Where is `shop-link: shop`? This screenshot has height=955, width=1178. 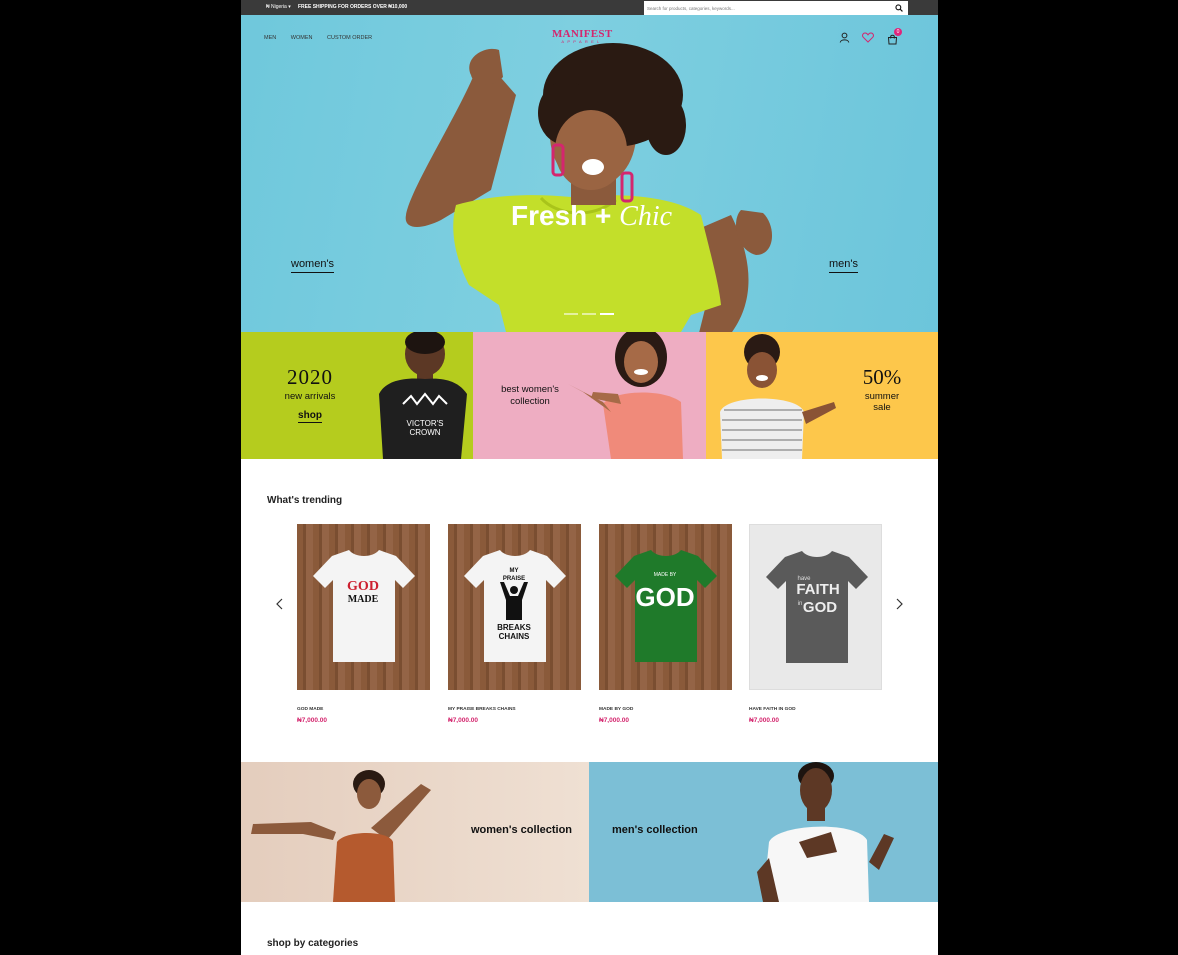 shop-link: shop is located at coordinates (310, 416).